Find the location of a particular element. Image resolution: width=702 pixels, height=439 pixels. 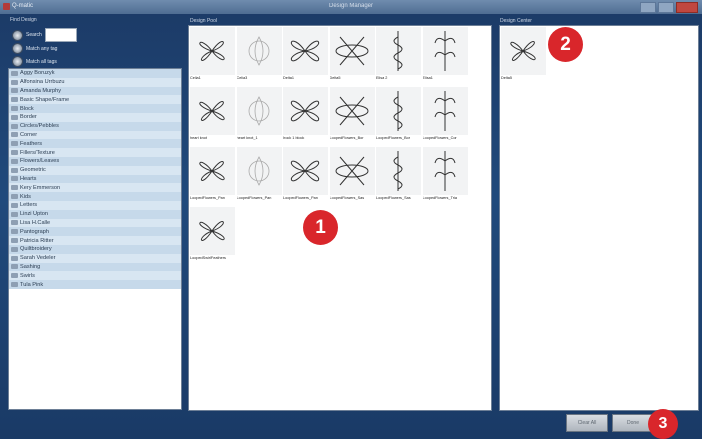

folder-list-item: Aggy Boruzyk is located at coordinates (95, 73).